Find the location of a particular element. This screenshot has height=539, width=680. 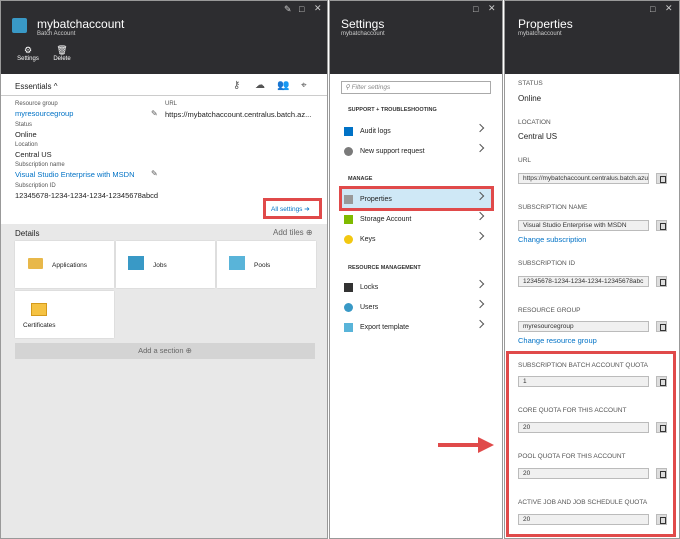

gear-icon: ⚙ is located at coordinates (28, 50).